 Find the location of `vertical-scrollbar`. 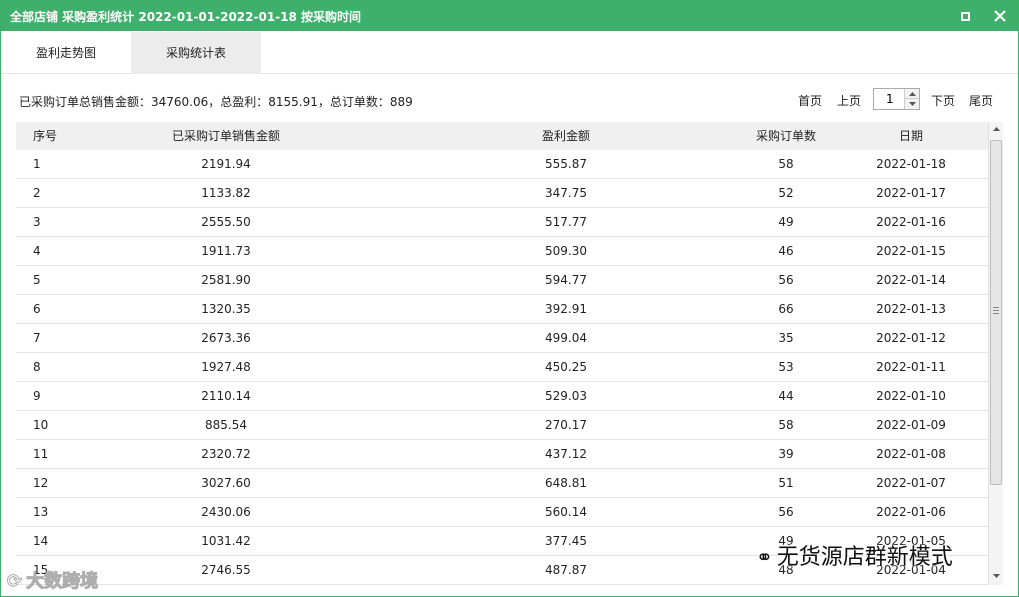

vertical-scrollbar is located at coordinates (995, 353).